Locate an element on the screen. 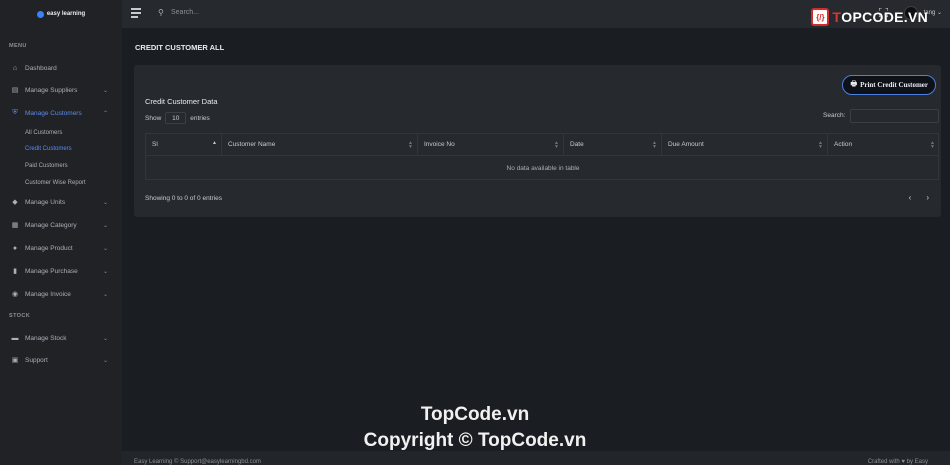 The image size is (950, 465). sidebar-item-label: Manage Customers is located at coordinates (53, 113).